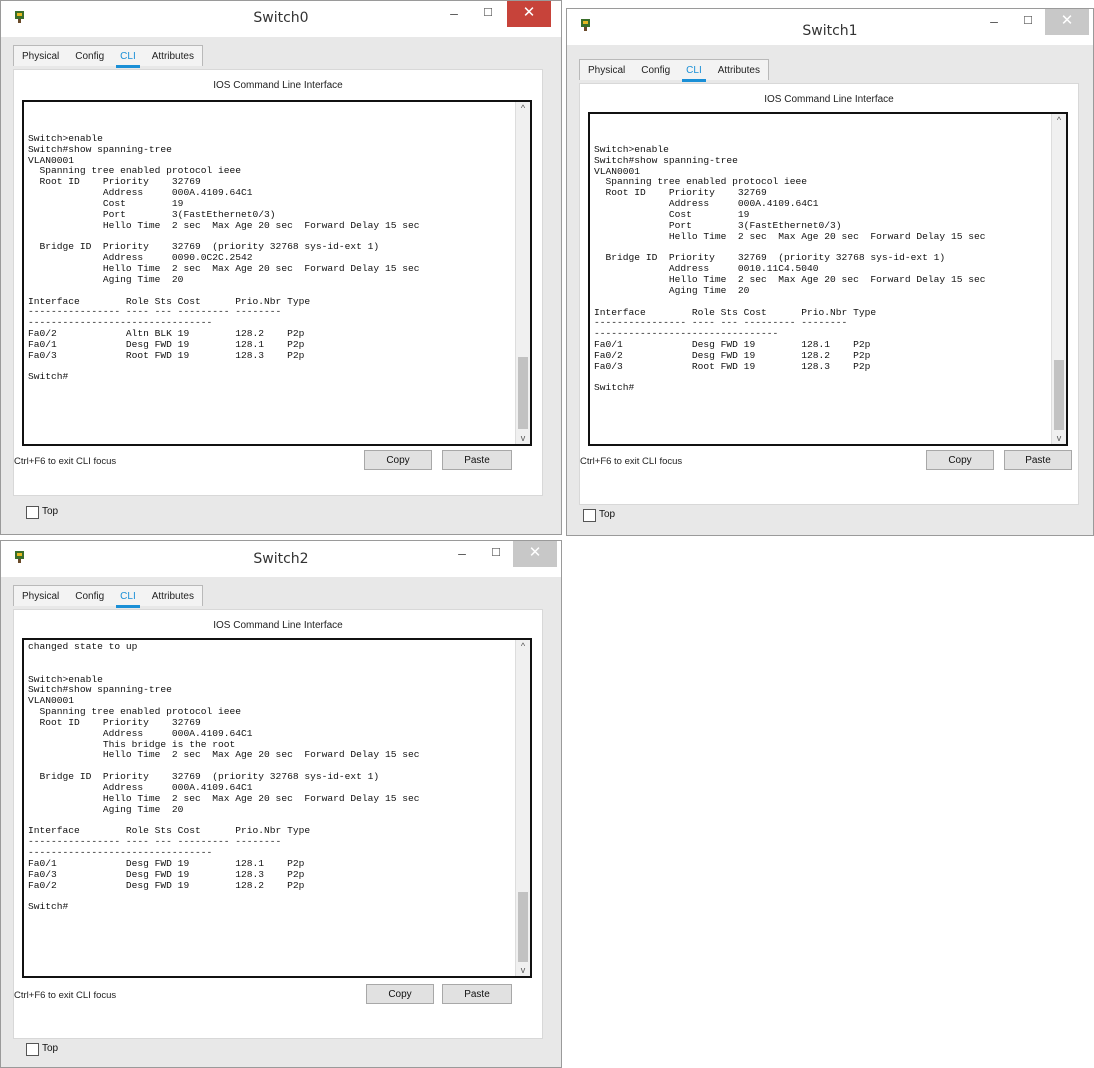 This screenshot has width=1094, height=1068. What do you see at coordinates (281, 19) in the screenshot?
I see `title-bar: Switch0 – ☐ ✕` at bounding box center [281, 19].